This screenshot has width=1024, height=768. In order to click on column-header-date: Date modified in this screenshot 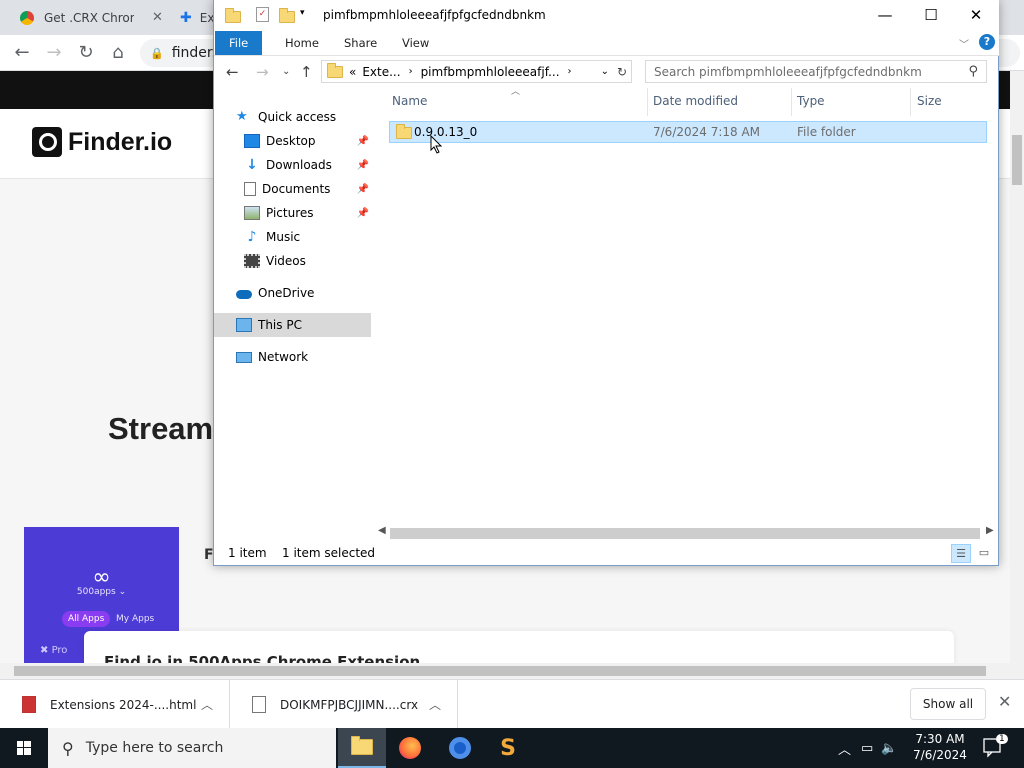, I will do `click(695, 101)`.